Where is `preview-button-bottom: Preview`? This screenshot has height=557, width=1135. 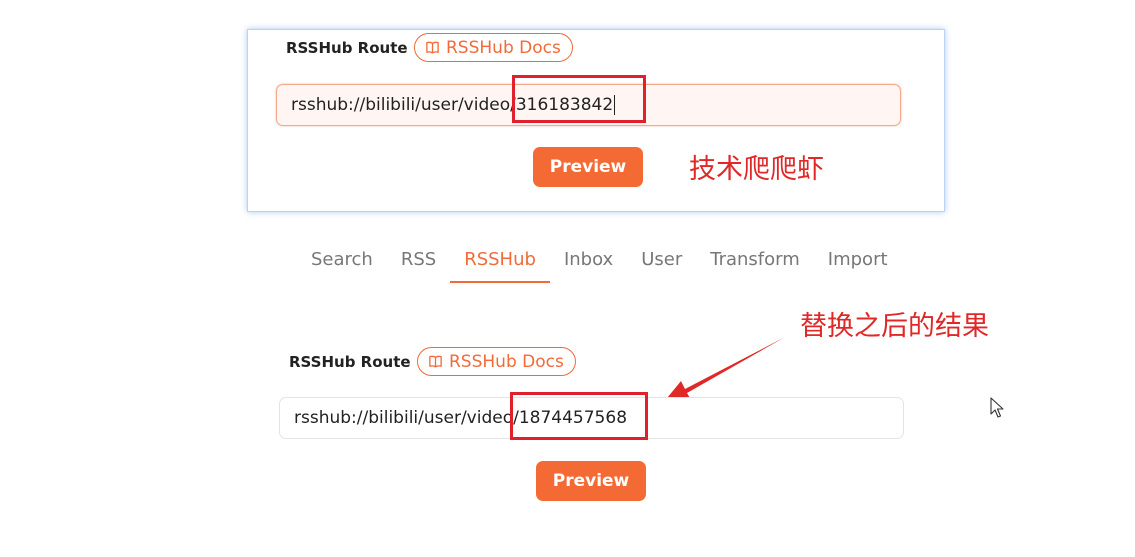
preview-button-bottom: Preview is located at coordinates (591, 481).